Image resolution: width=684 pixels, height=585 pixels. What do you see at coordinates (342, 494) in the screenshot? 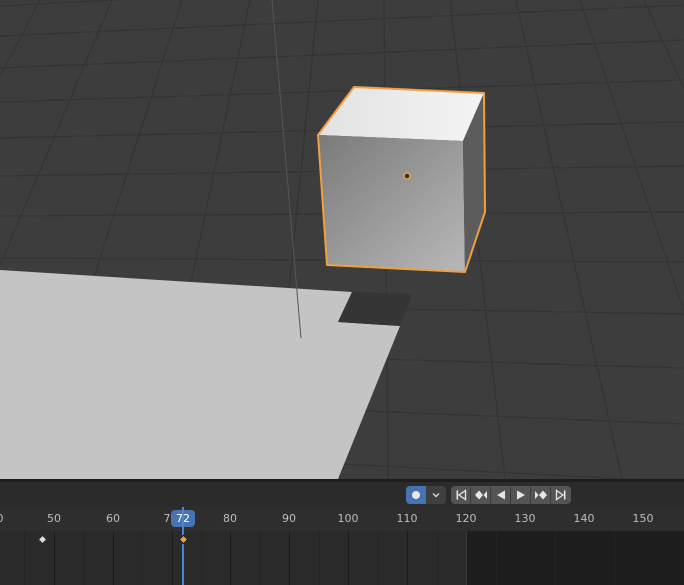
I see `timeline-header` at bounding box center [342, 494].